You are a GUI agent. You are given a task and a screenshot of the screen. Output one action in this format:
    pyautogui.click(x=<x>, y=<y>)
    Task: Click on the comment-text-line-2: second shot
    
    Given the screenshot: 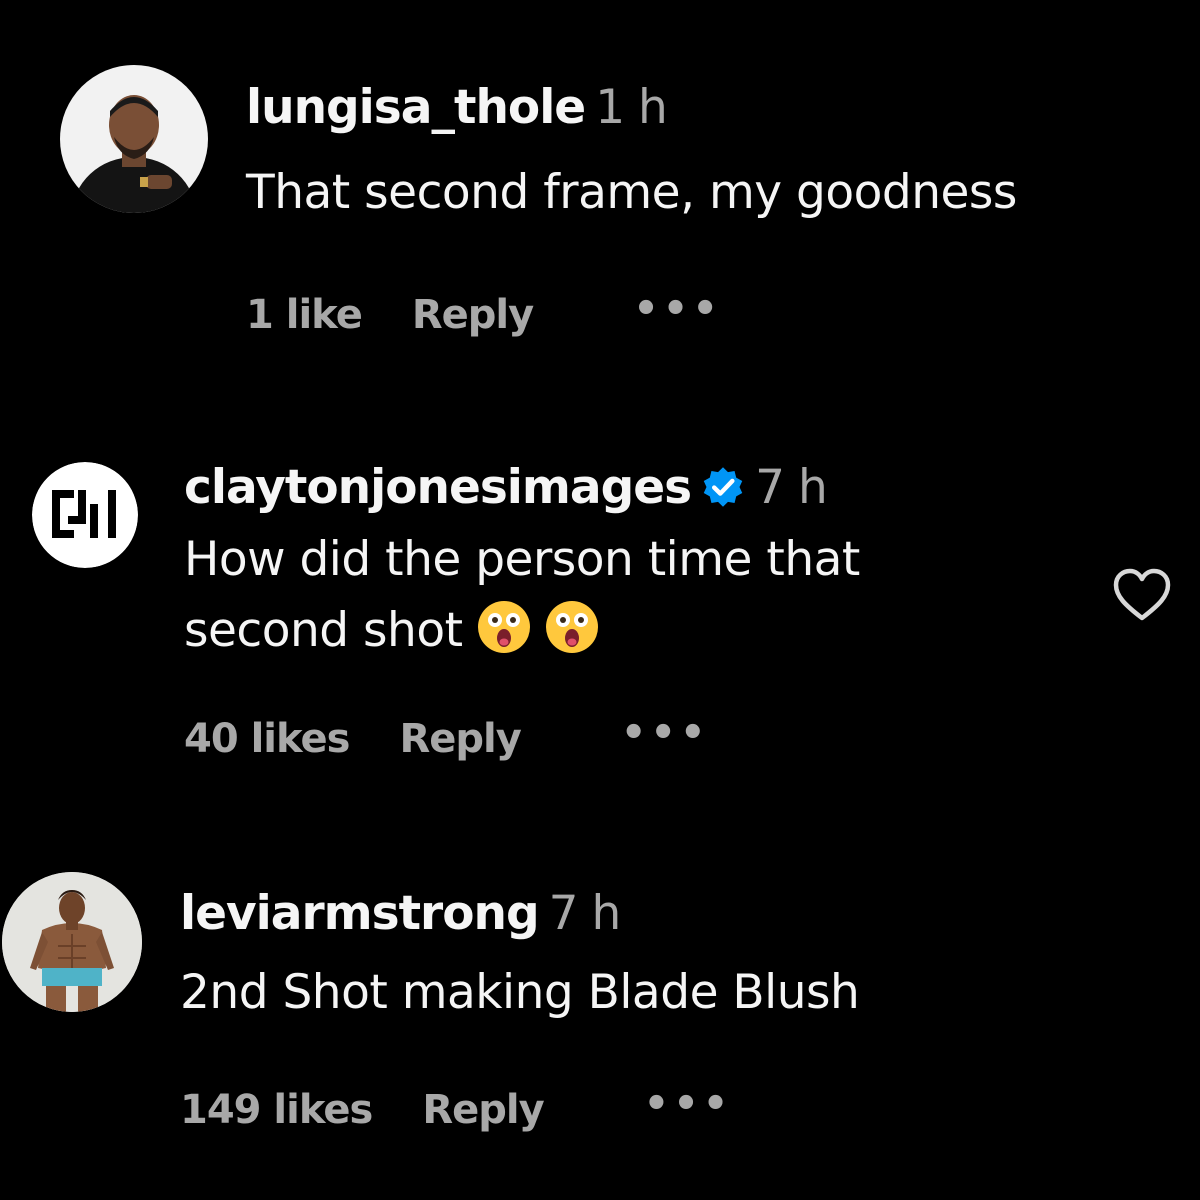 What is the action you would take?
    pyautogui.click(x=391, y=631)
    